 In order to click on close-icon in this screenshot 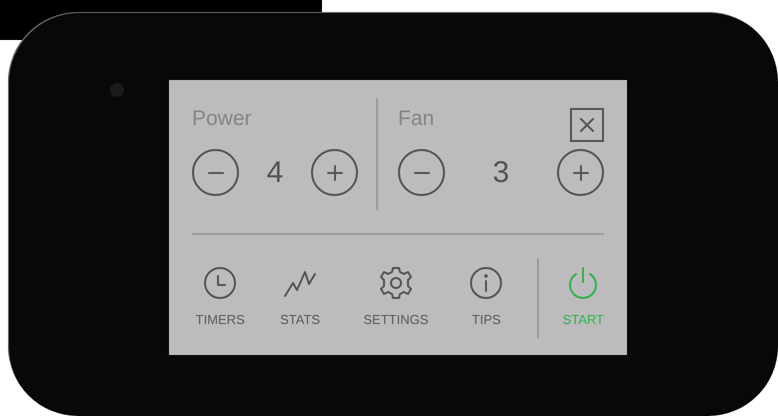, I will do `click(587, 125)`.